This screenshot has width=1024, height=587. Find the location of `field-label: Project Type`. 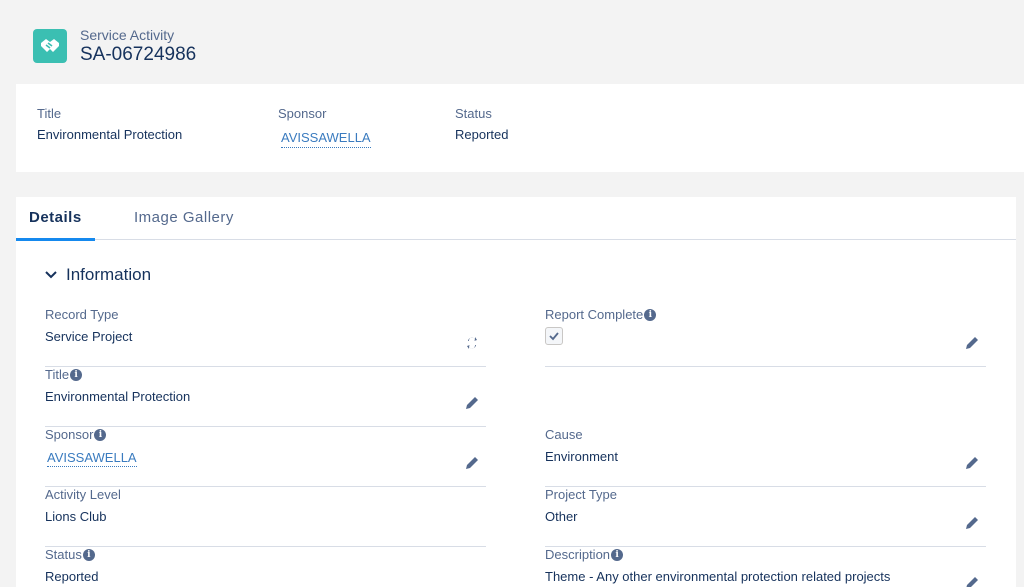

field-label: Project Type is located at coordinates (581, 494).